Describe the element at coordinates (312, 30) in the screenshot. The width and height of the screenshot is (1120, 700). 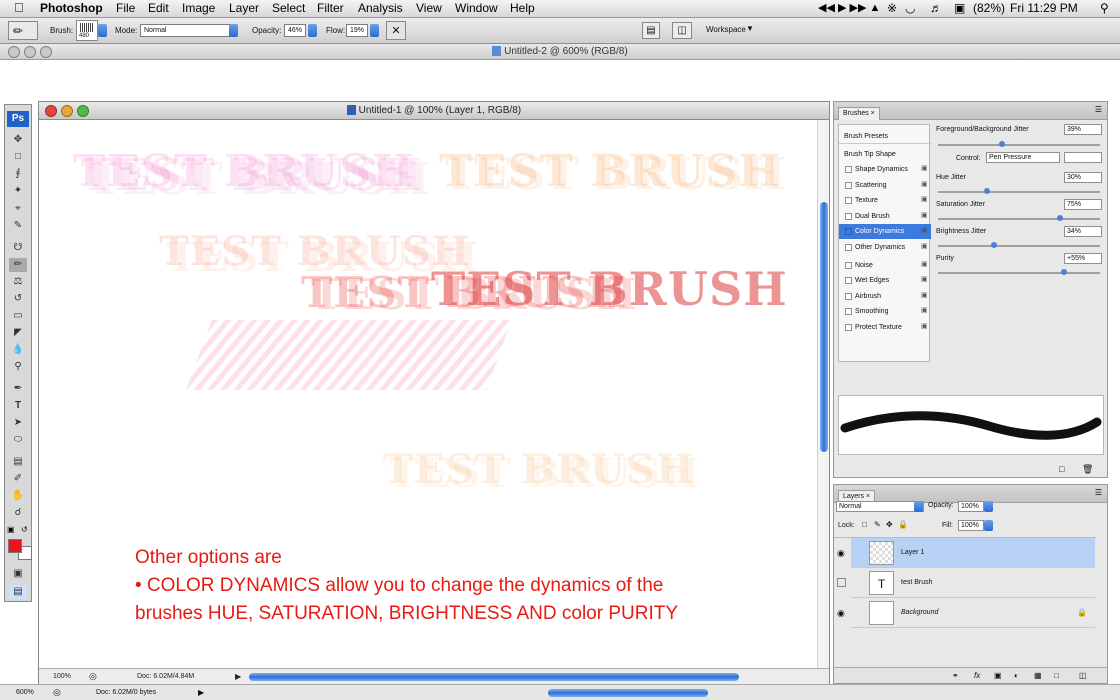
I see `opacity-arrow` at that location.